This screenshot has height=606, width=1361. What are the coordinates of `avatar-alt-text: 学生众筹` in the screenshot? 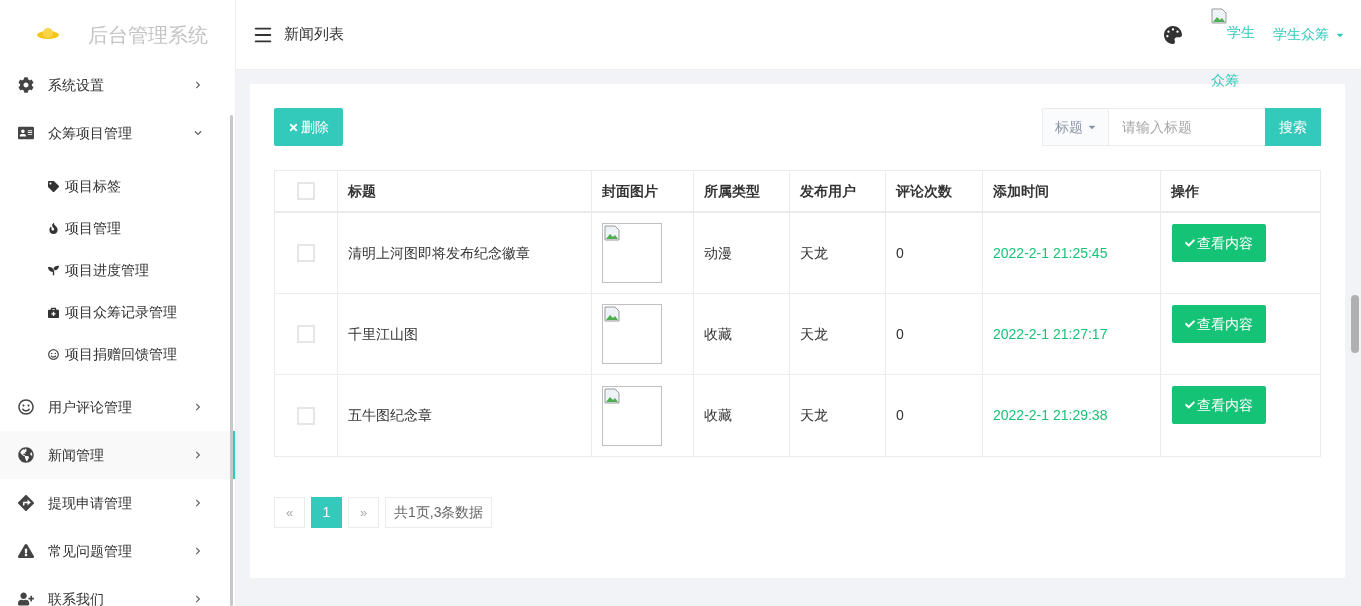 It's located at (1233, 56).